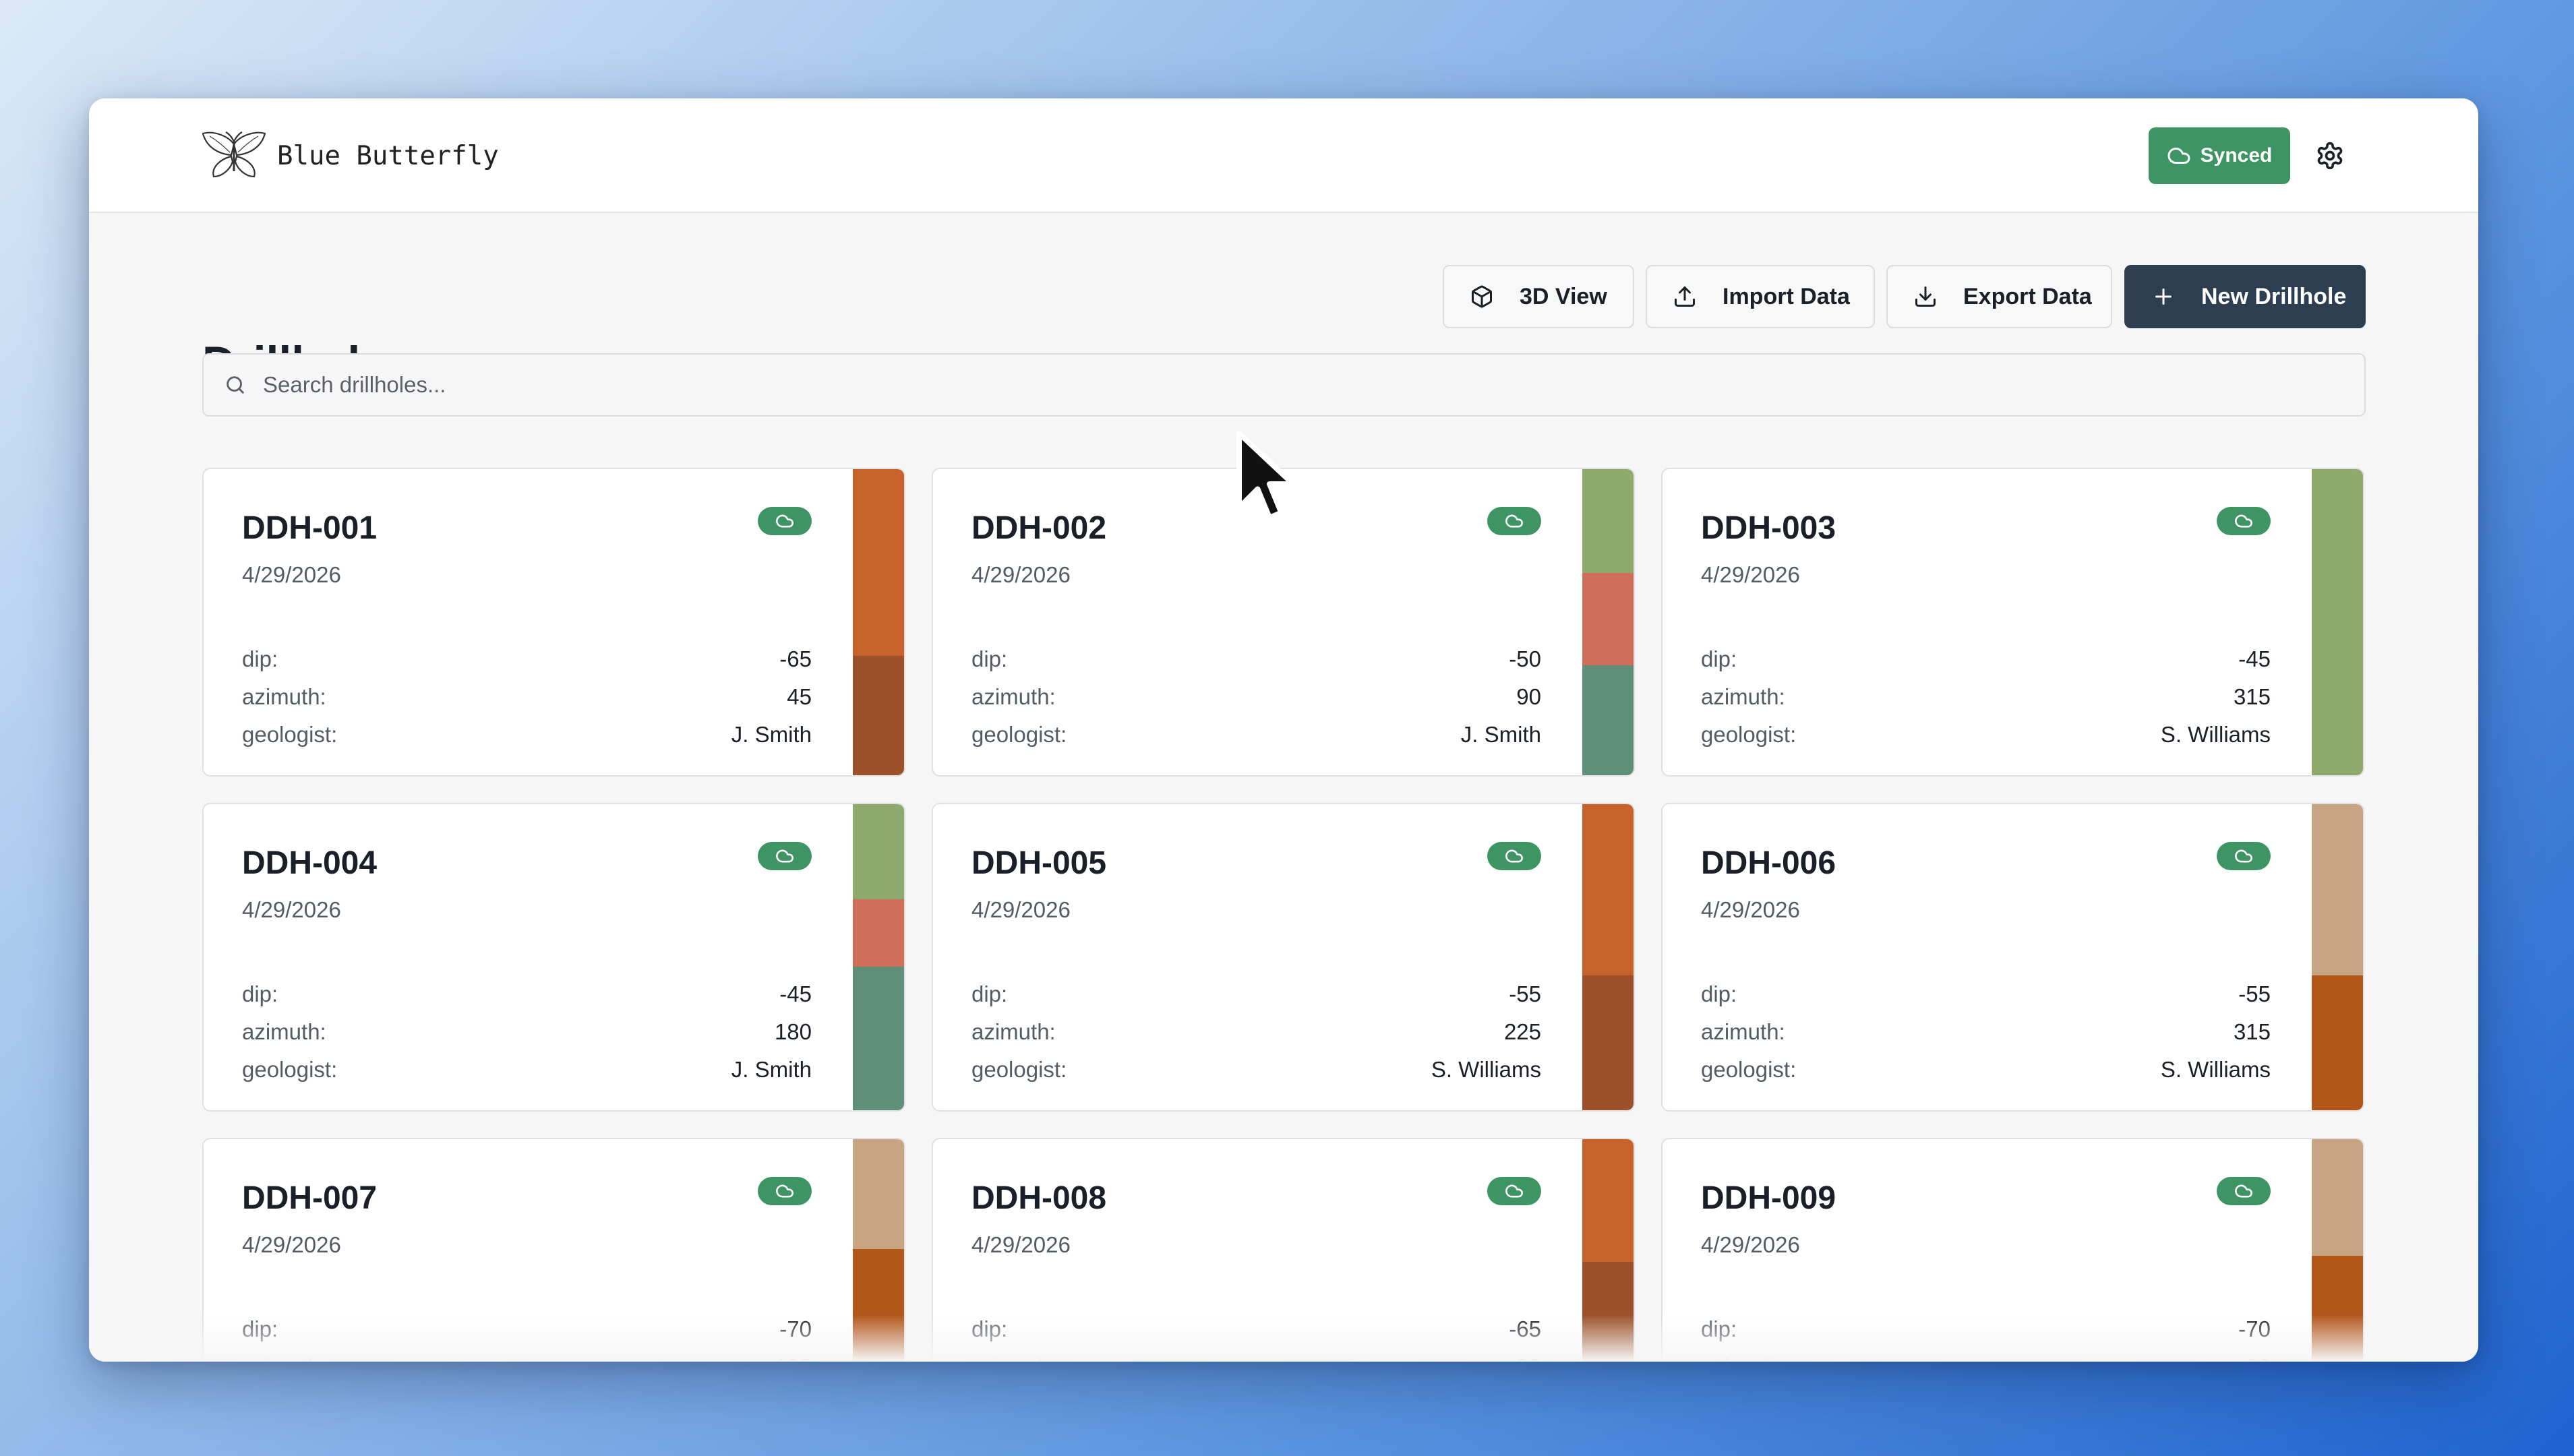  What do you see at coordinates (1039, 528) in the screenshot?
I see `drillhole-id: DDH-002` at bounding box center [1039, 528].